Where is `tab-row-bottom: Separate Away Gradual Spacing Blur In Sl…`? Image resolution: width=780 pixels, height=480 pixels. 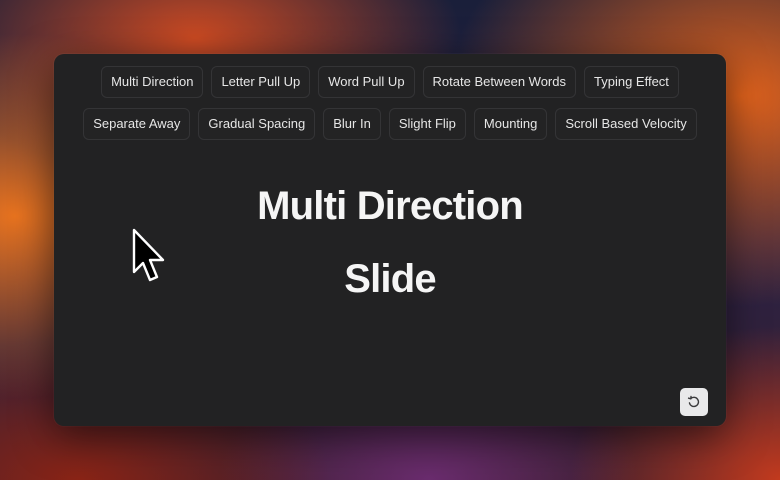
tab-row-bottom: Separate Away Gradual Spacing Blur In Sl… is located at coordinates (390, 124).